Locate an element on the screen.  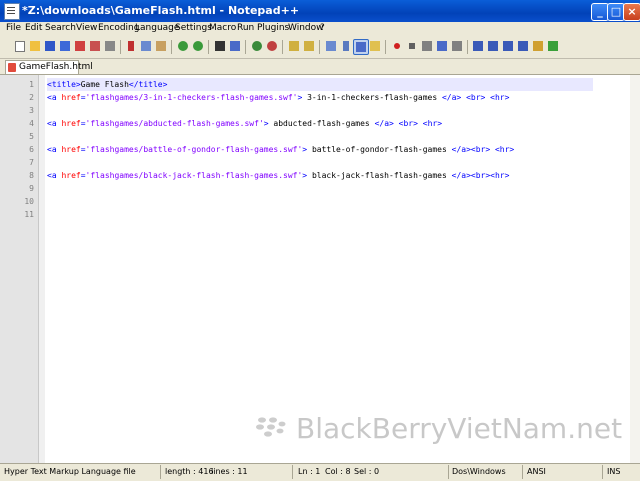
close-file-icon is located at coordinates (80, 46).